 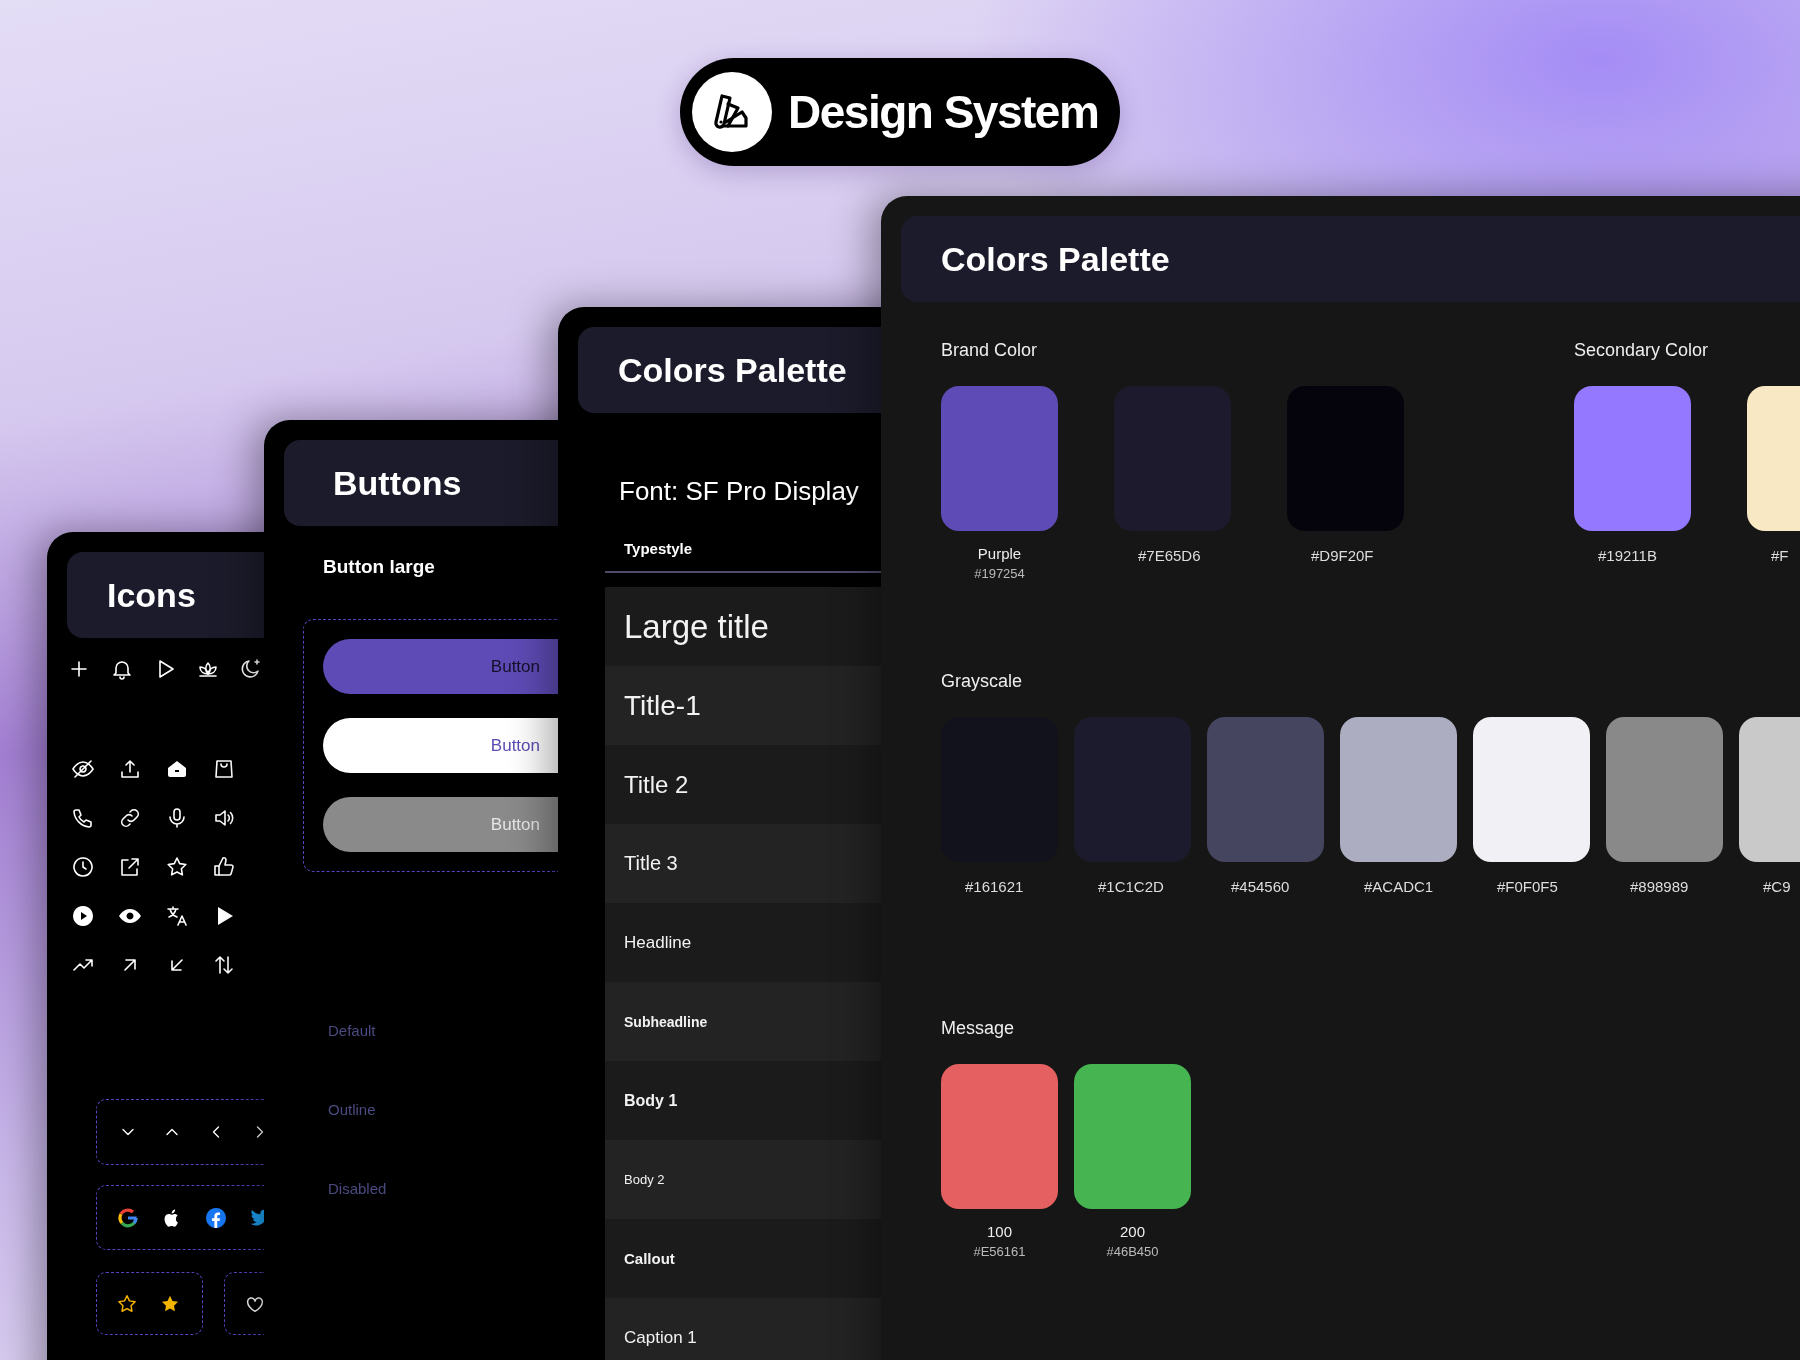 What do you see at coordinates (739, 491) in the screenshot?
I see `font-label: Font: SF Pro Display` at bounding box center [739, 491].